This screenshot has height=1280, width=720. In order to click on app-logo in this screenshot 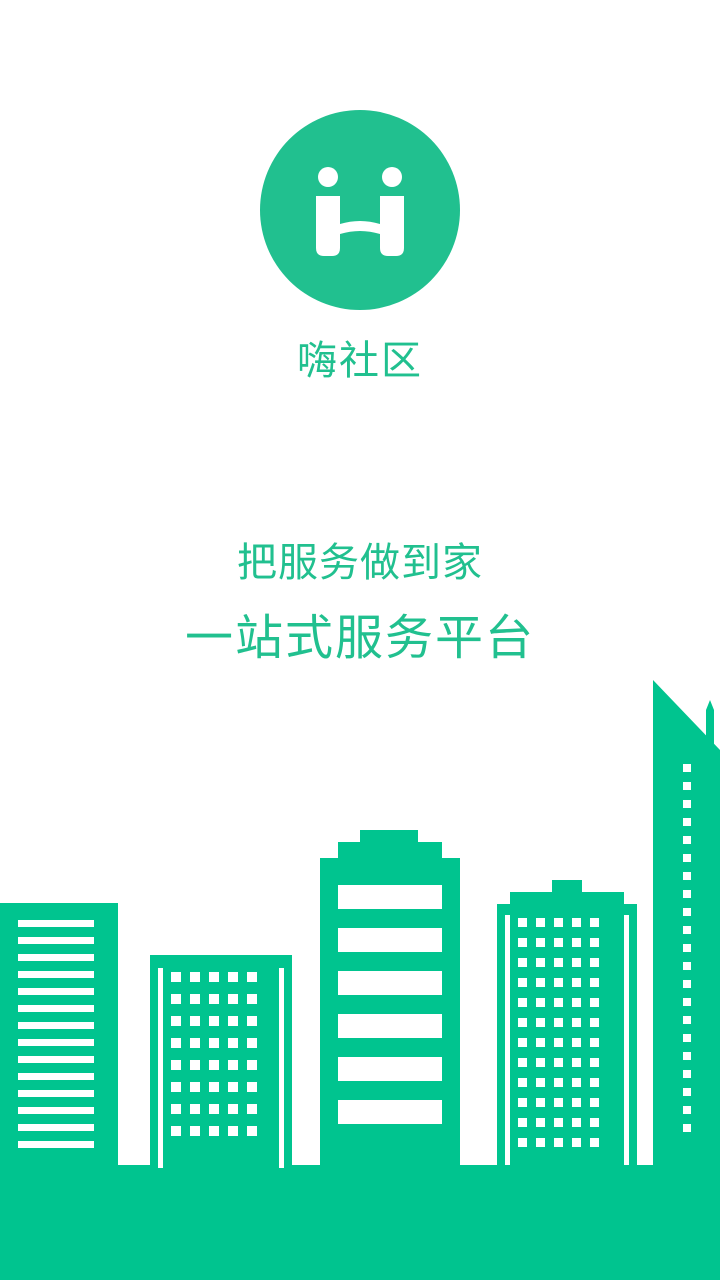, I will do `click(360, 210)`.